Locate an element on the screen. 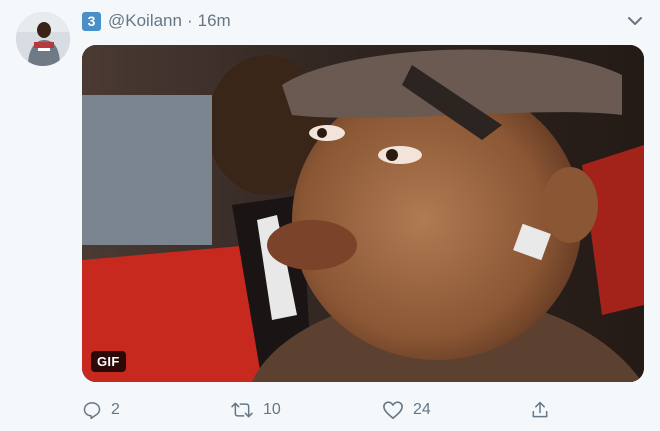 Image resolution: width=660 pixels, height=431 pixels. reply-button: 2 is located at coordinates (101, 410).